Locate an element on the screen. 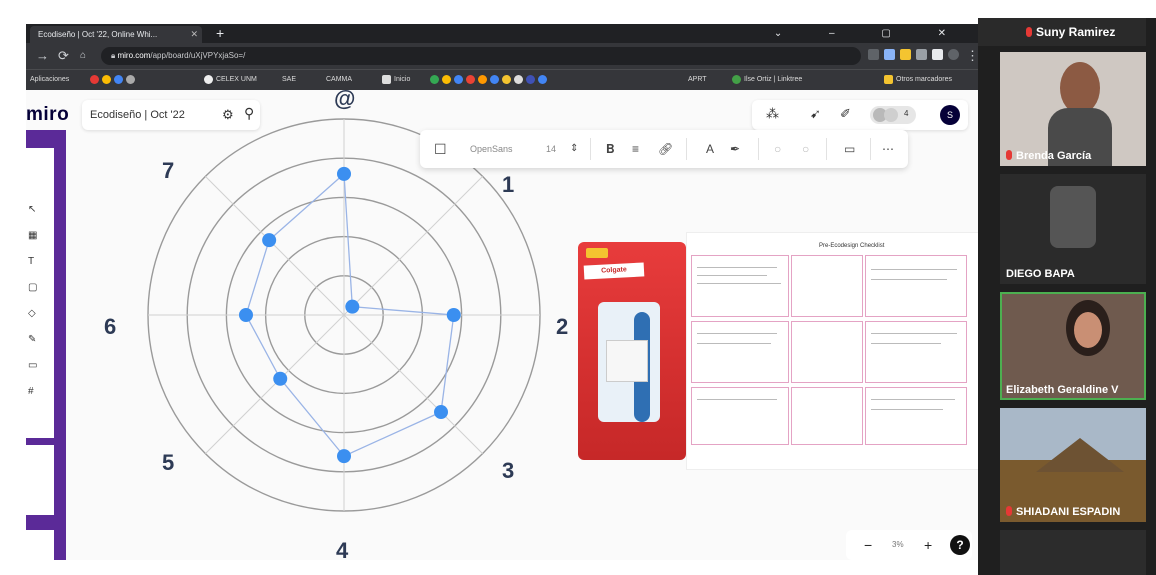 This screenshot has width=1156, height=575. price-tag is located at coordinates (597, 253).